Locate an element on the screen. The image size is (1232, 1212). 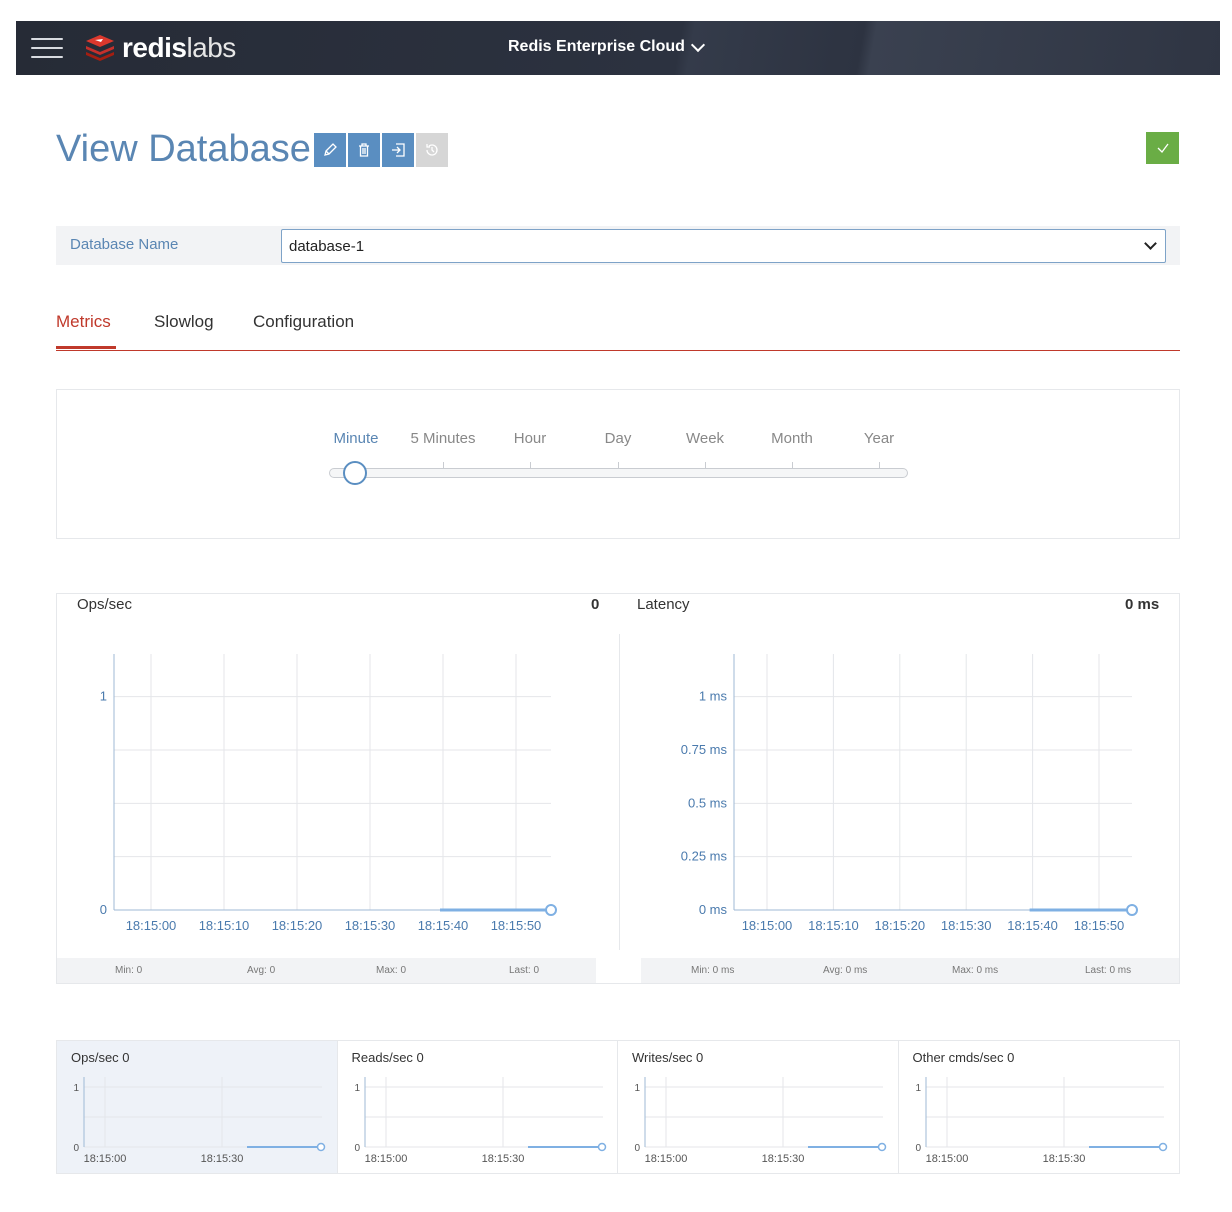
database-name-label: Database Name is located at coordinates (124, 244).